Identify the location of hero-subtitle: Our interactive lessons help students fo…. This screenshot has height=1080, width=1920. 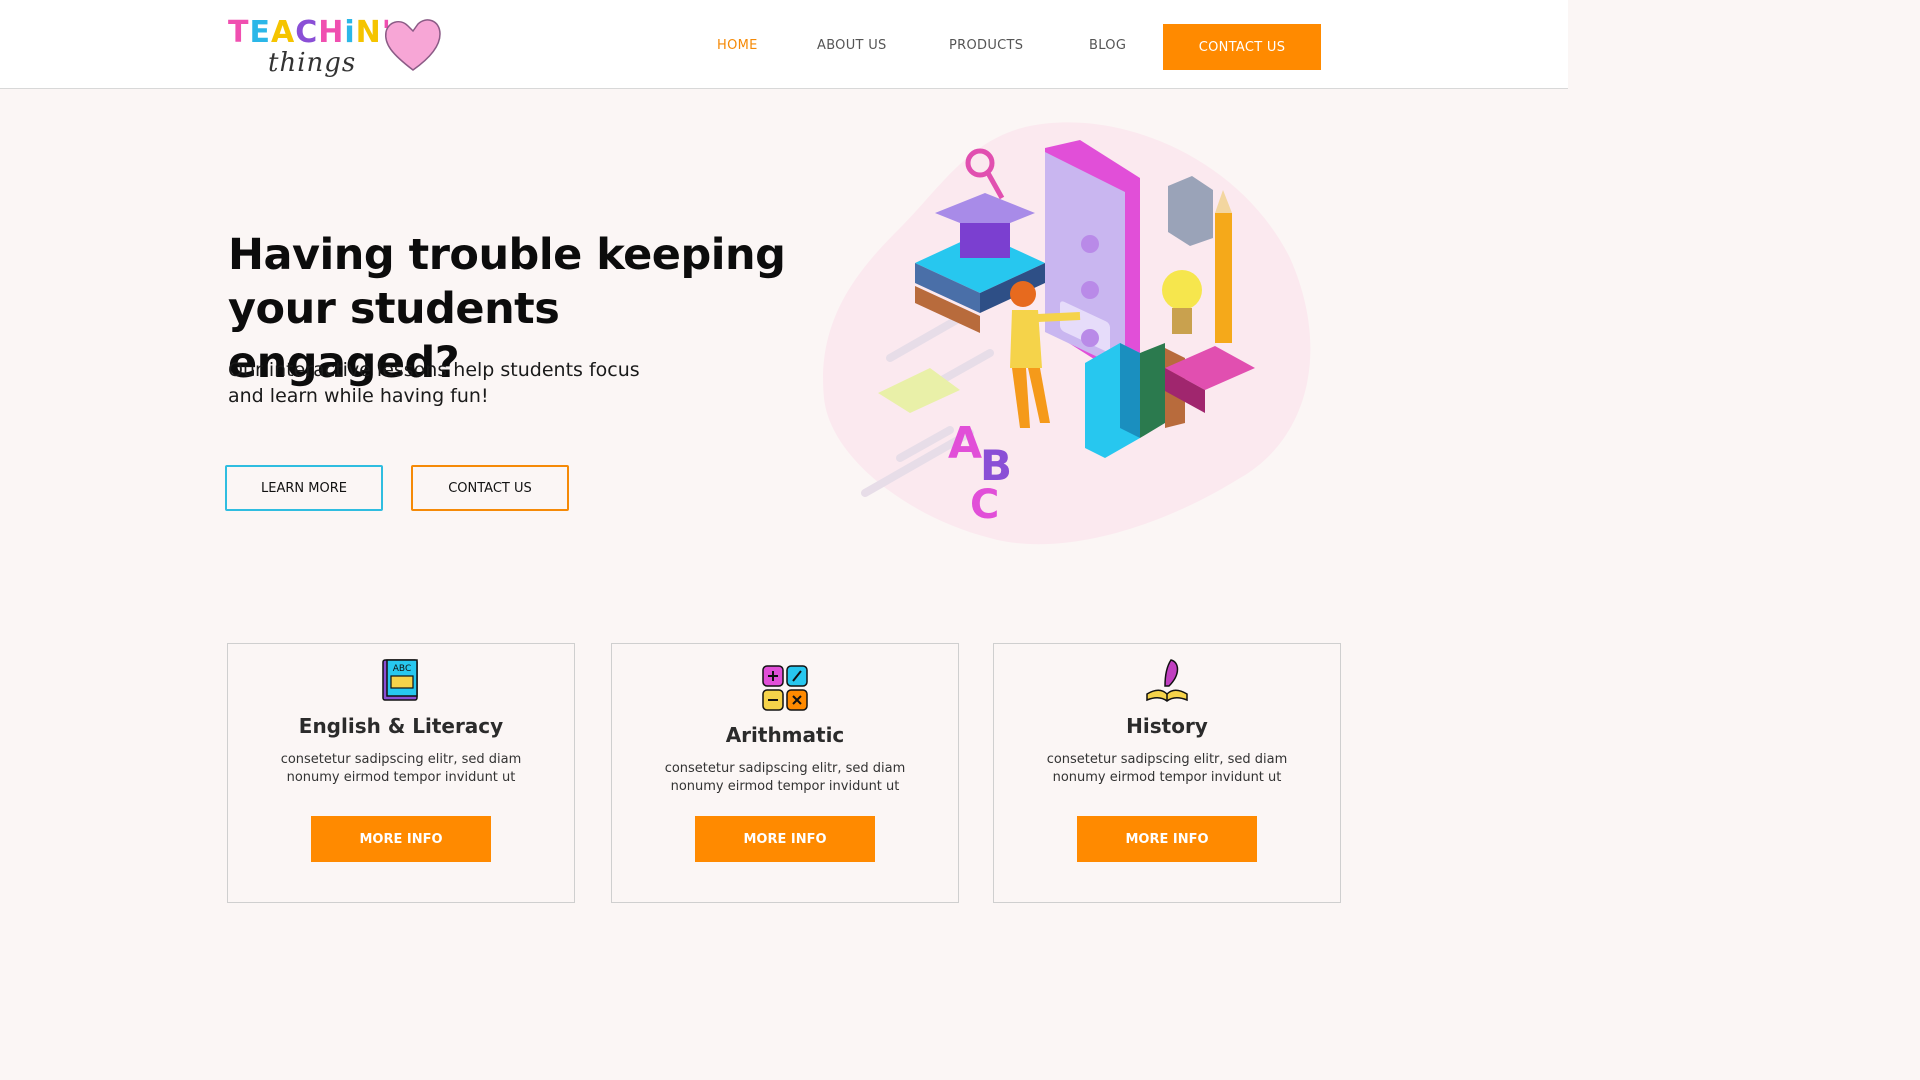
(434, 383).